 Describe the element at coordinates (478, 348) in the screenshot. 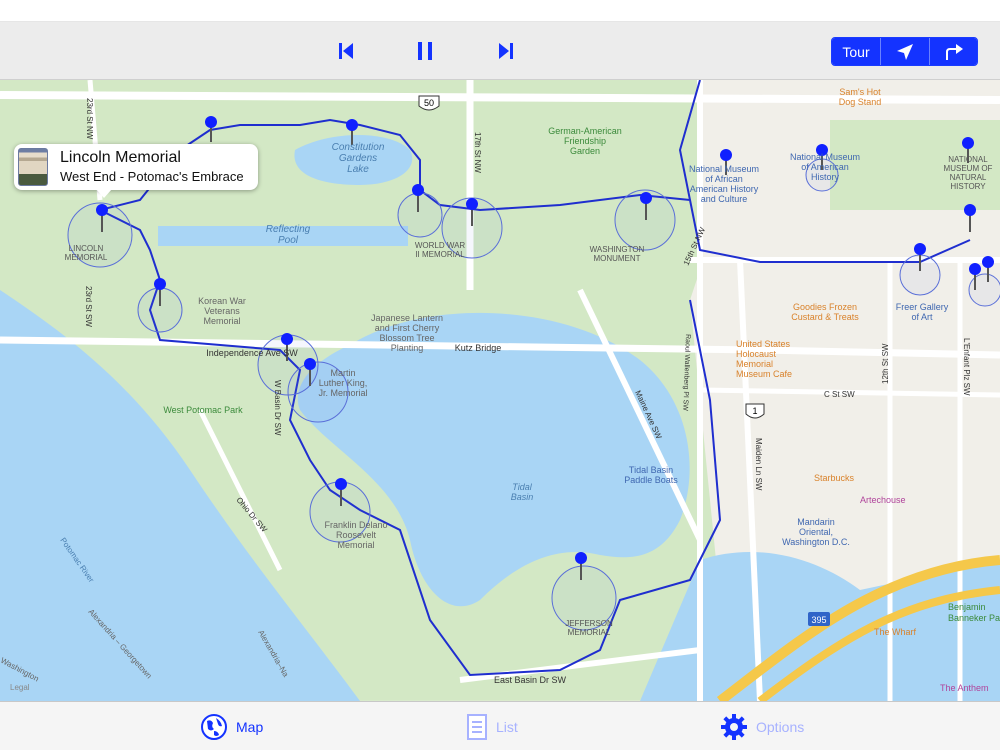

I see `label-kutz-bridge: Kutz Bridge` at that location.